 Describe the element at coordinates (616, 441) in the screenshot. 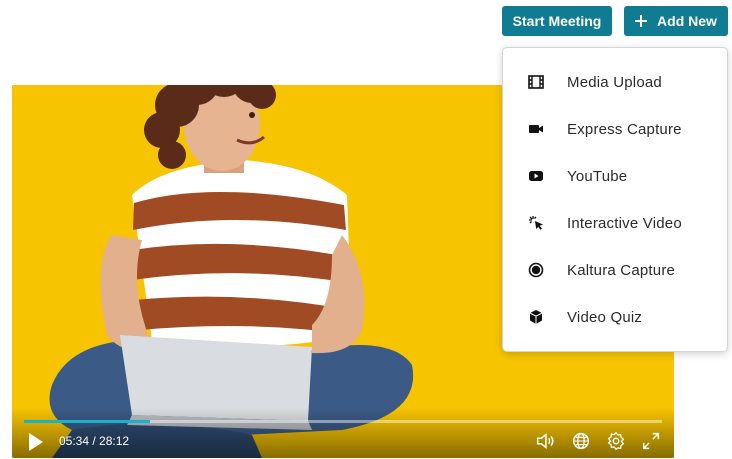

I see `settings-icon` at that location.